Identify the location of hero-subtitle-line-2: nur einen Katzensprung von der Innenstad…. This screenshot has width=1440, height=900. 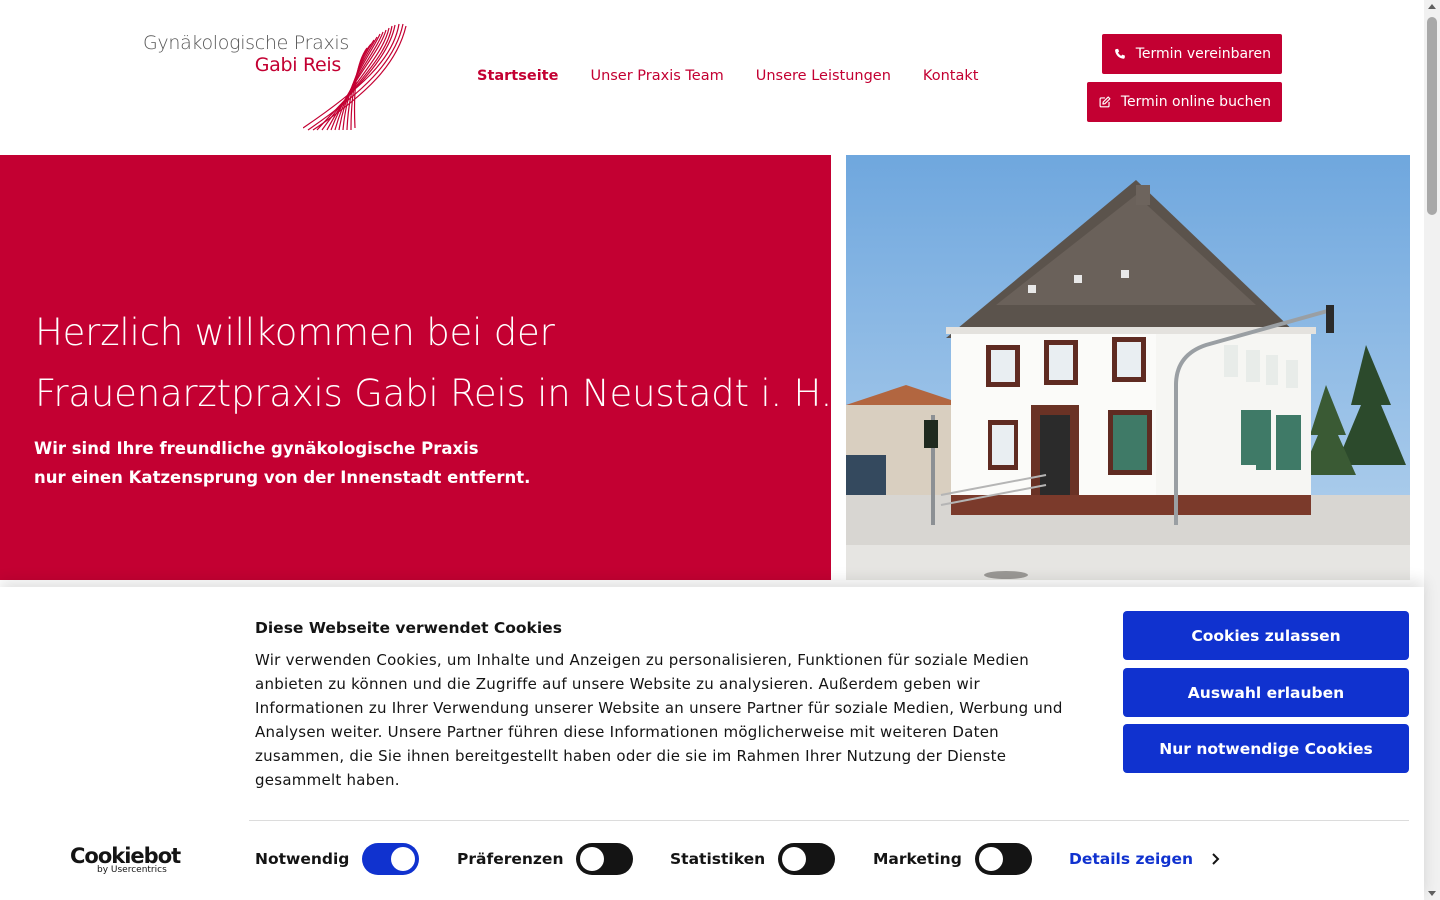
(282, 477).